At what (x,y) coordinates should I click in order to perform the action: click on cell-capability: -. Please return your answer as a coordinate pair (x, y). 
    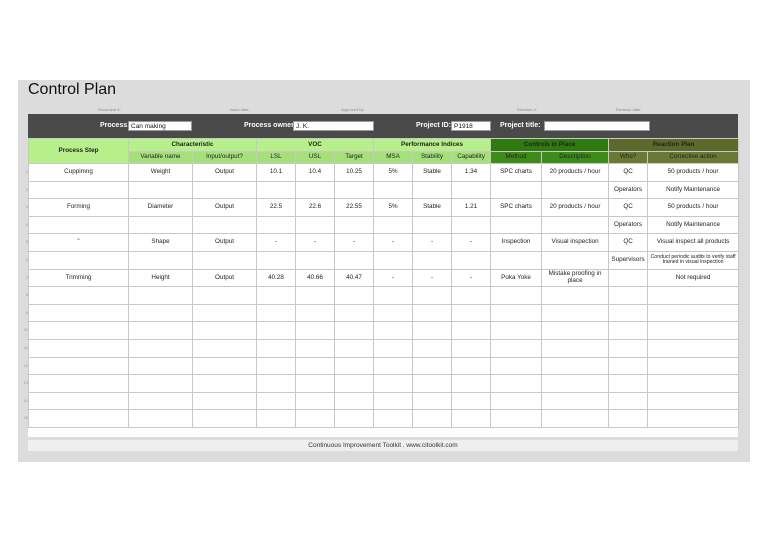
    Looking at the image, I should click on (471, 278).